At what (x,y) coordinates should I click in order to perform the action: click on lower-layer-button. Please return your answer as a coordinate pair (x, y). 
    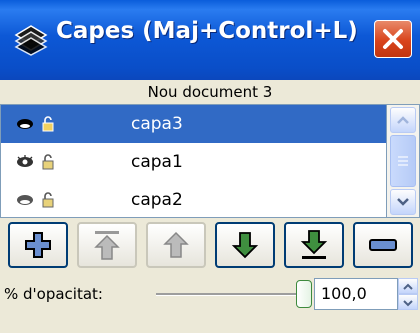
    Looking at the image, I should click on (245, 245).